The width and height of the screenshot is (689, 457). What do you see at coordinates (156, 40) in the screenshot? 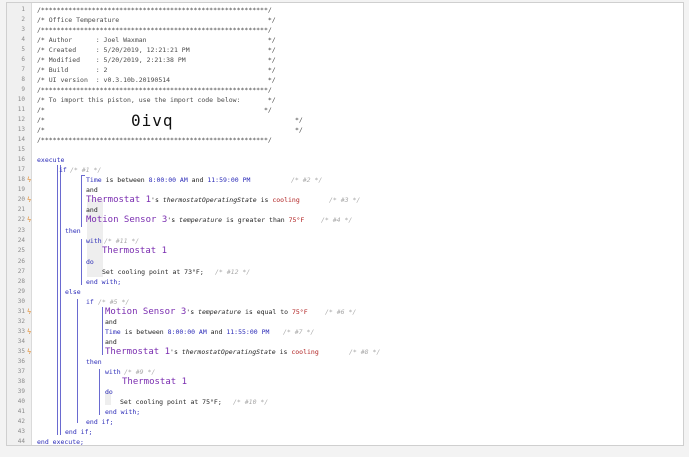
I see `author-line: /* Author : Joel Waxman */` at bounding box center [156, 40].